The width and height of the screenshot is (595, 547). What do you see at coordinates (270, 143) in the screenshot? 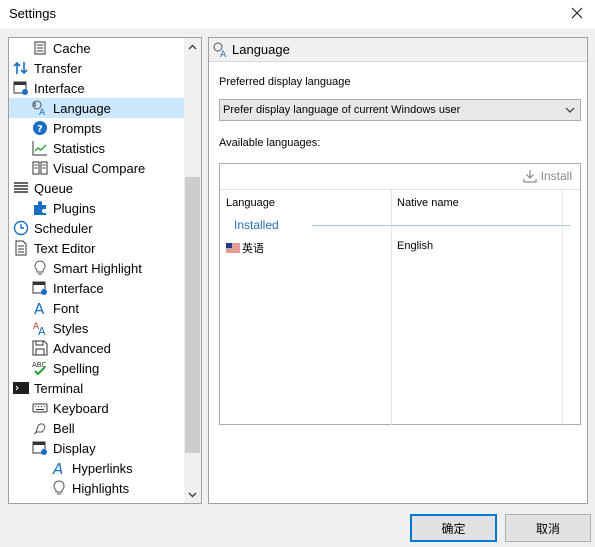
I see `available-languages-label: Available languages:` at bounding box center [270, 143].